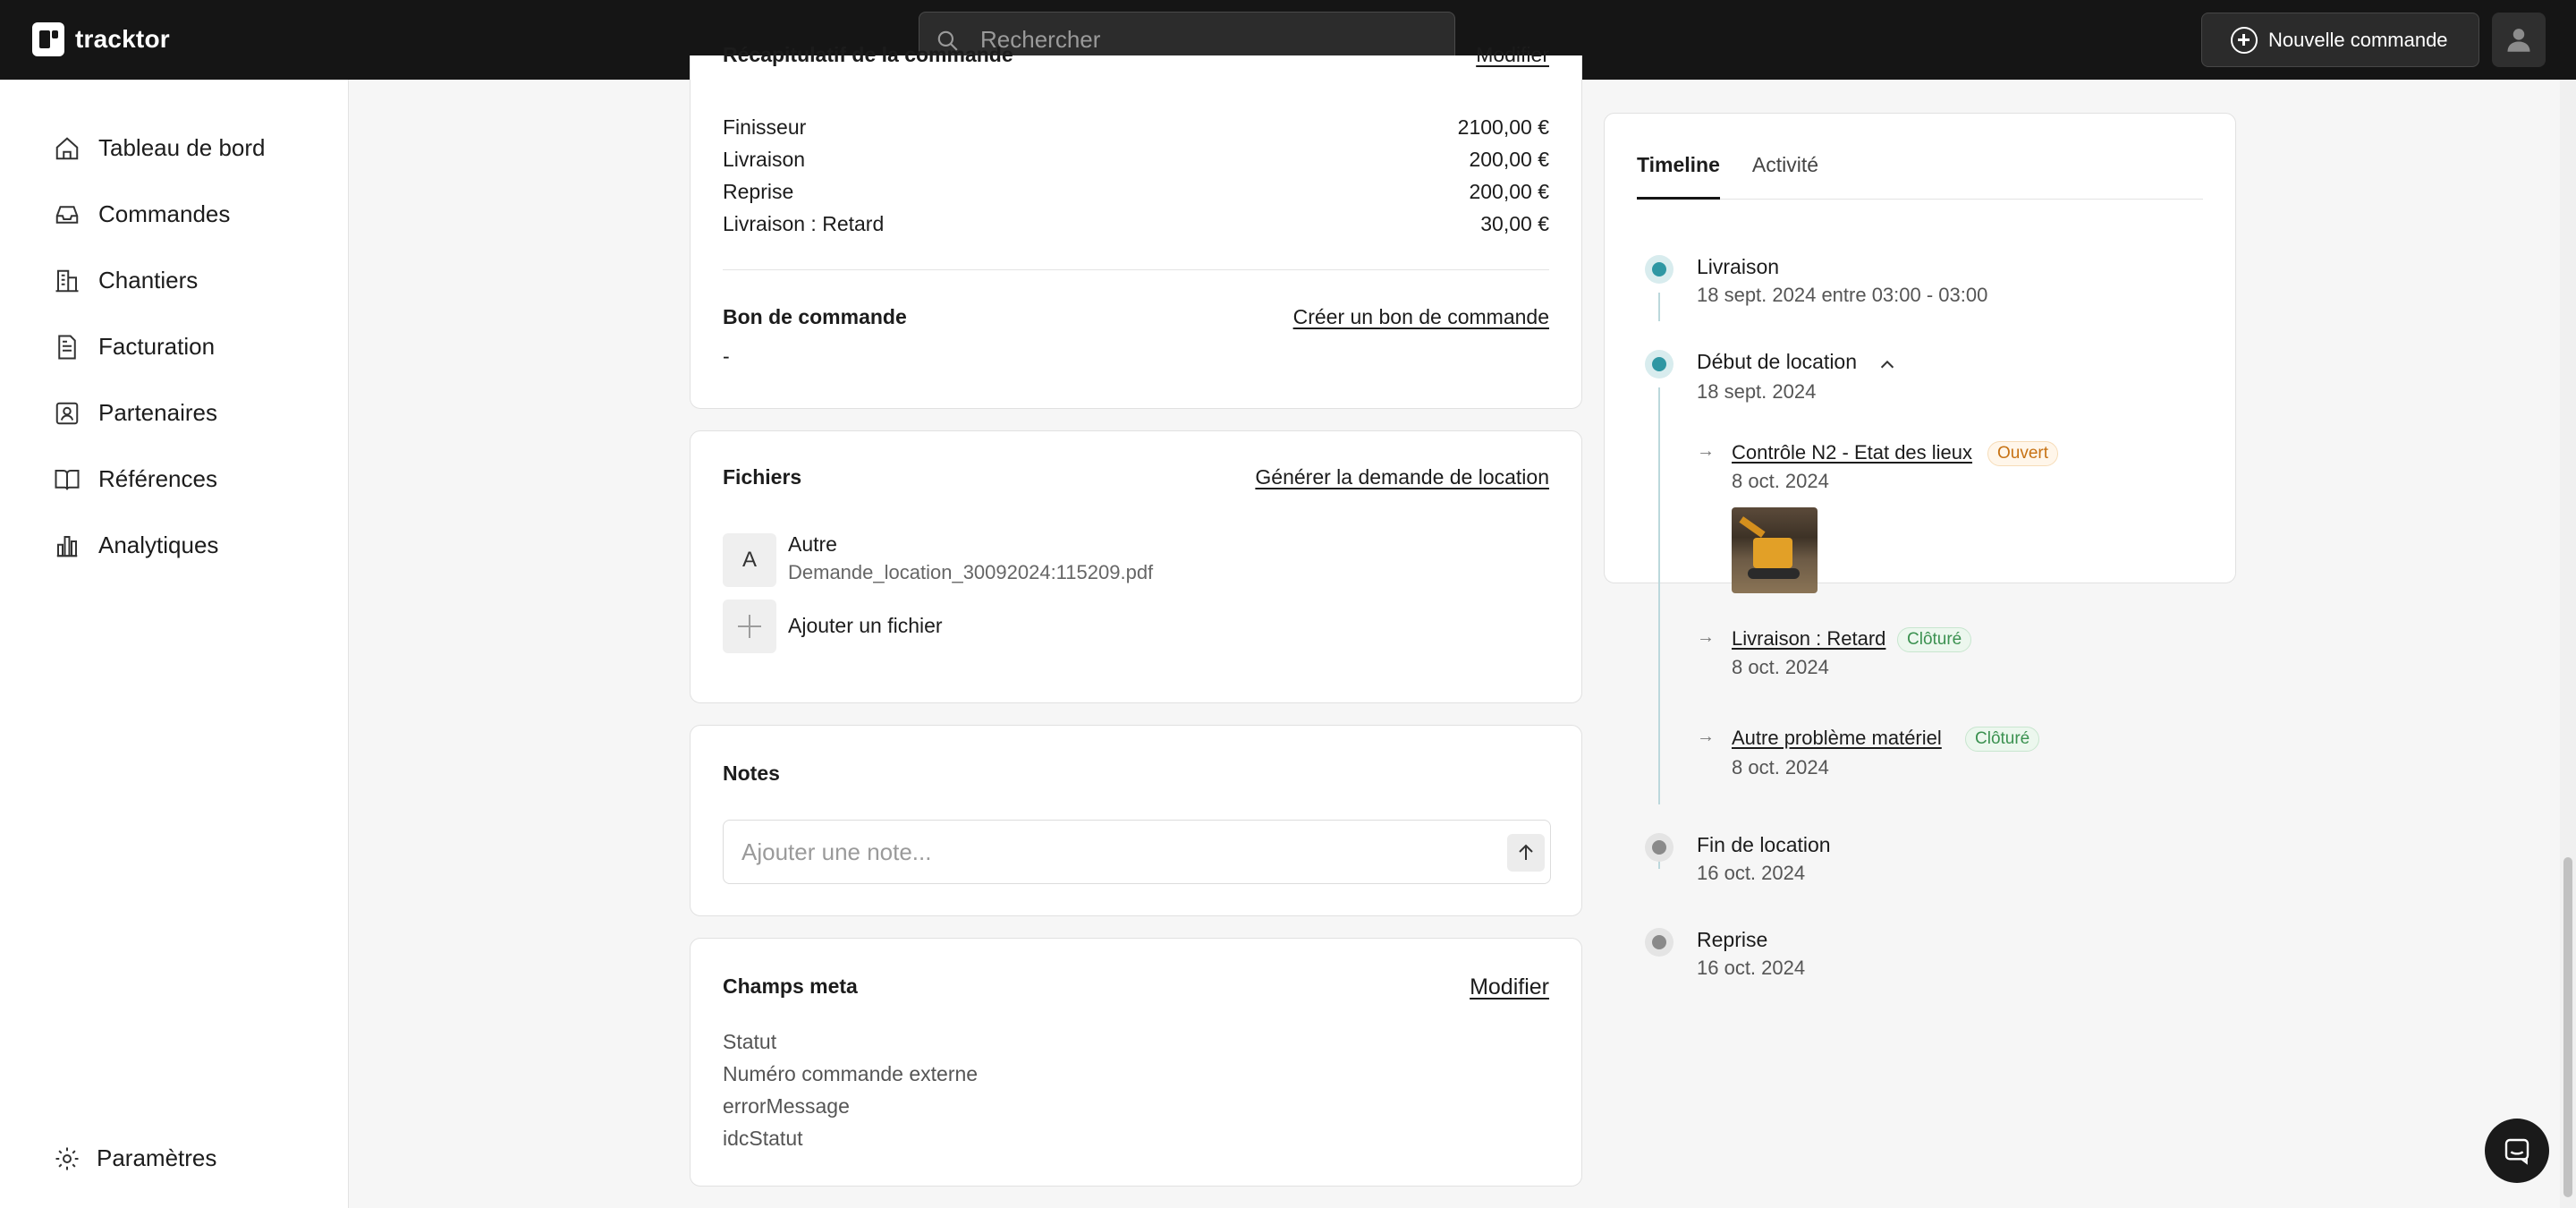 This screenshot has width=2576, height=1208. What do you see at coordinates (1503, 127) in the screenshot?
I see `summary-line-amount: 2100,00 €` at bounding box center [1503, 127].